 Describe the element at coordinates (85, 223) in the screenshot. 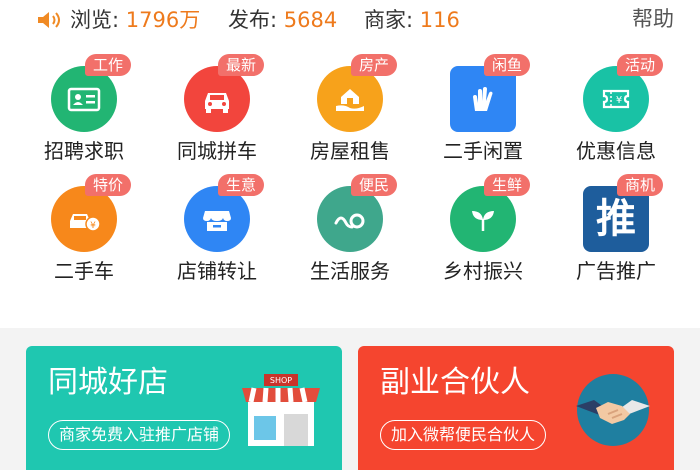

I see `car-price-icon: ¥` at that location.